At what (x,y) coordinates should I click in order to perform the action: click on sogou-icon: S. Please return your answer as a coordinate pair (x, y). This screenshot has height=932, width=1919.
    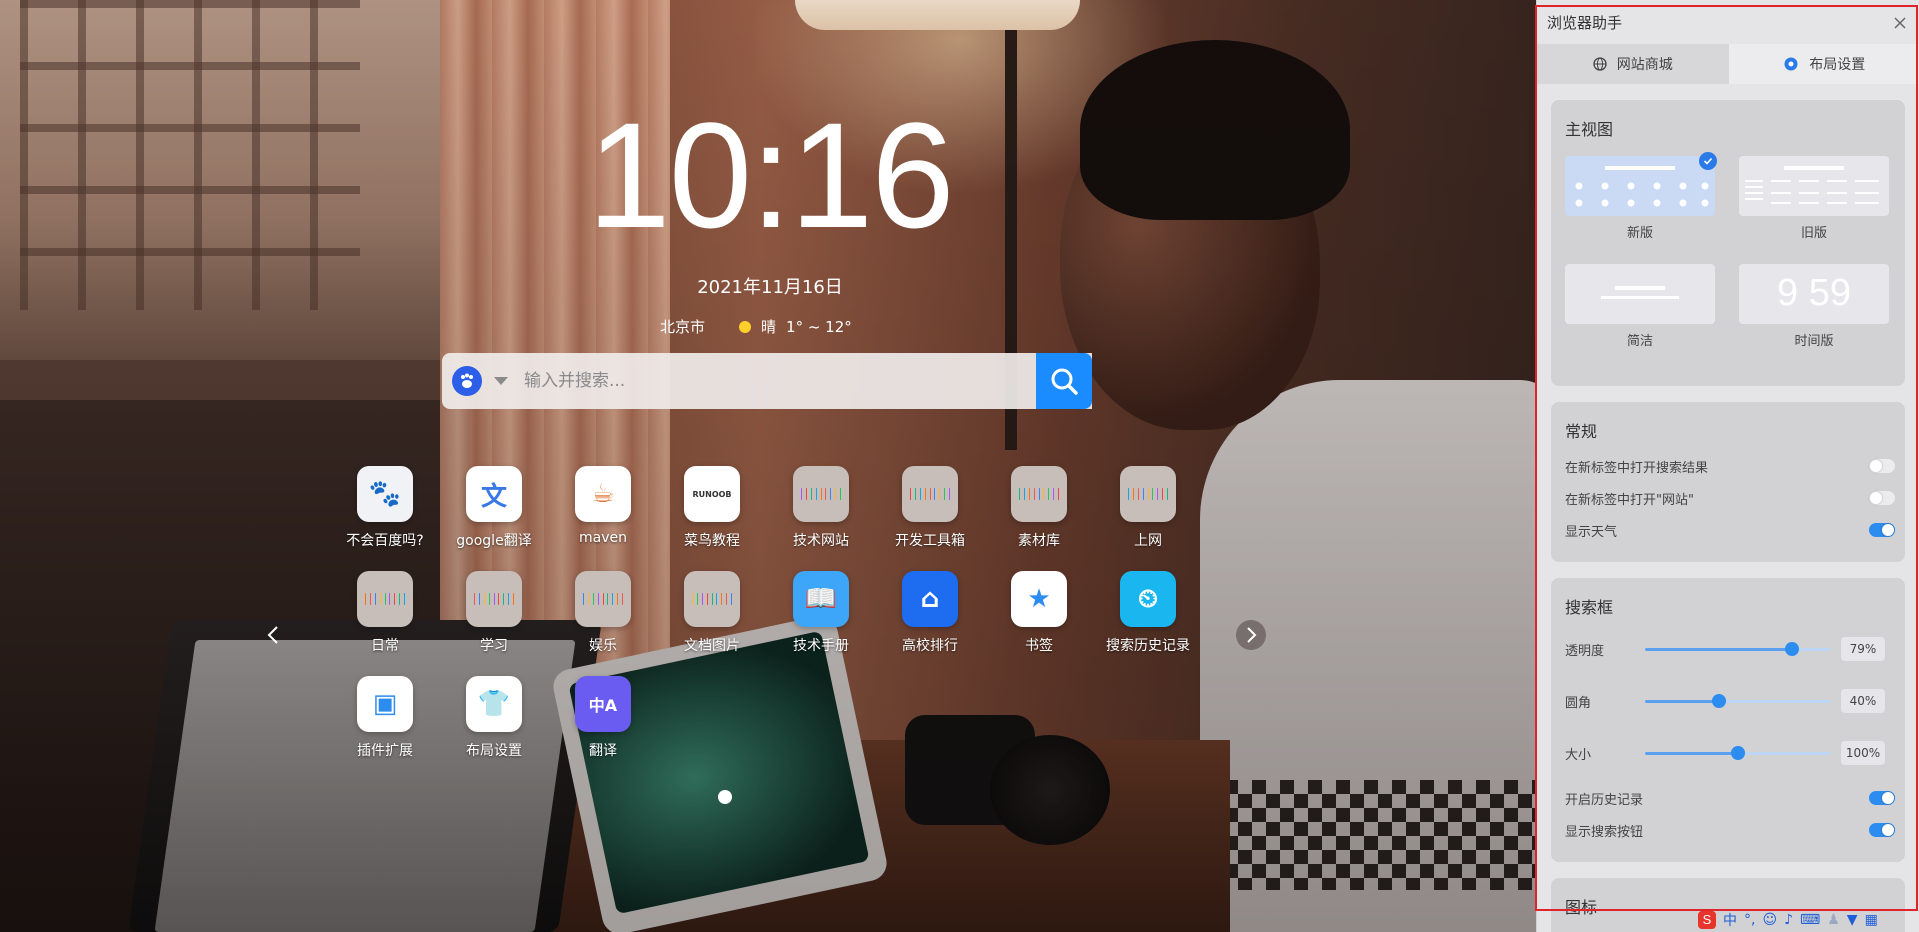
    Looking at the image, I should click on (1707, 920).